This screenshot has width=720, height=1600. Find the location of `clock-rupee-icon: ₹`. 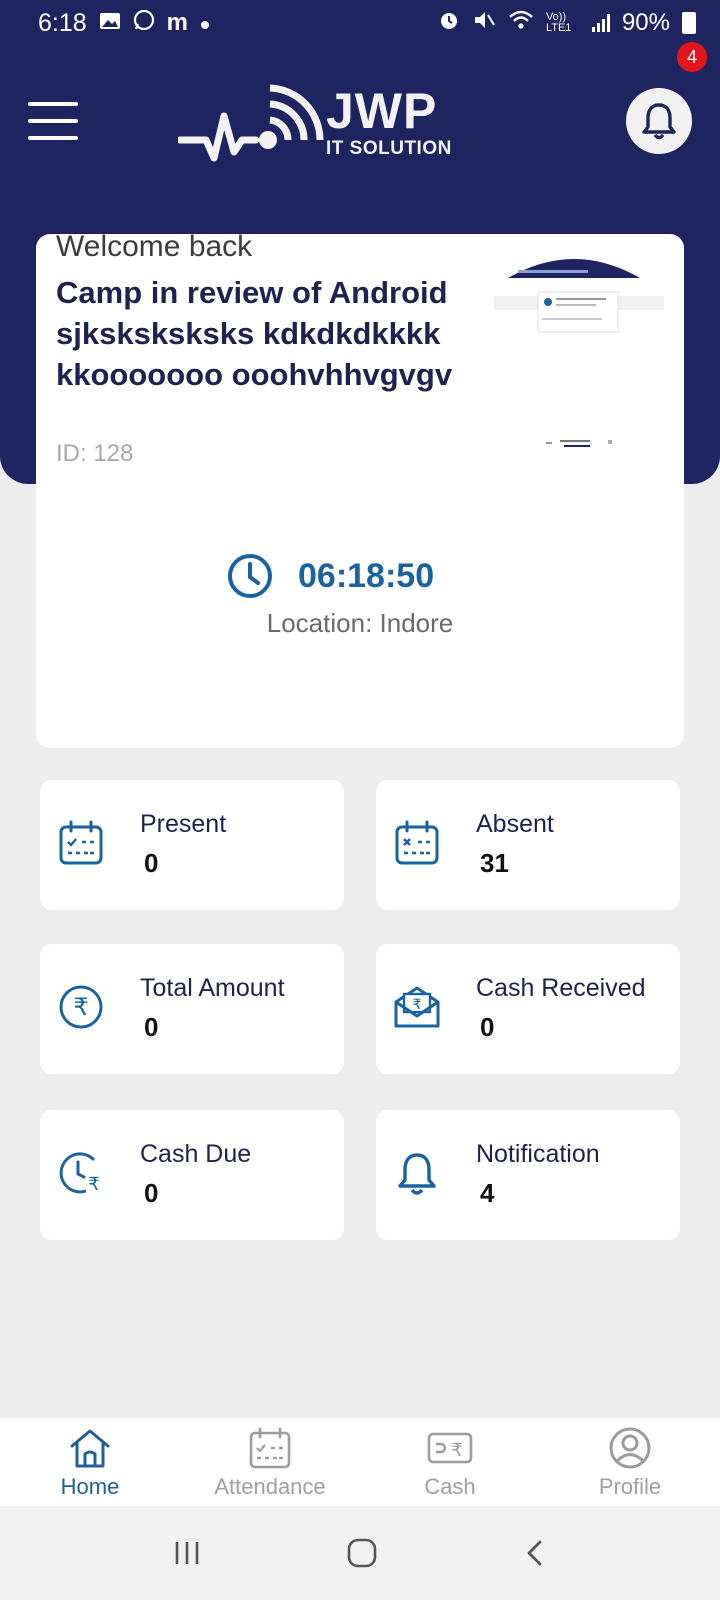

clock-rupee-icon: ₹ is located at coordinates (79, 1173).